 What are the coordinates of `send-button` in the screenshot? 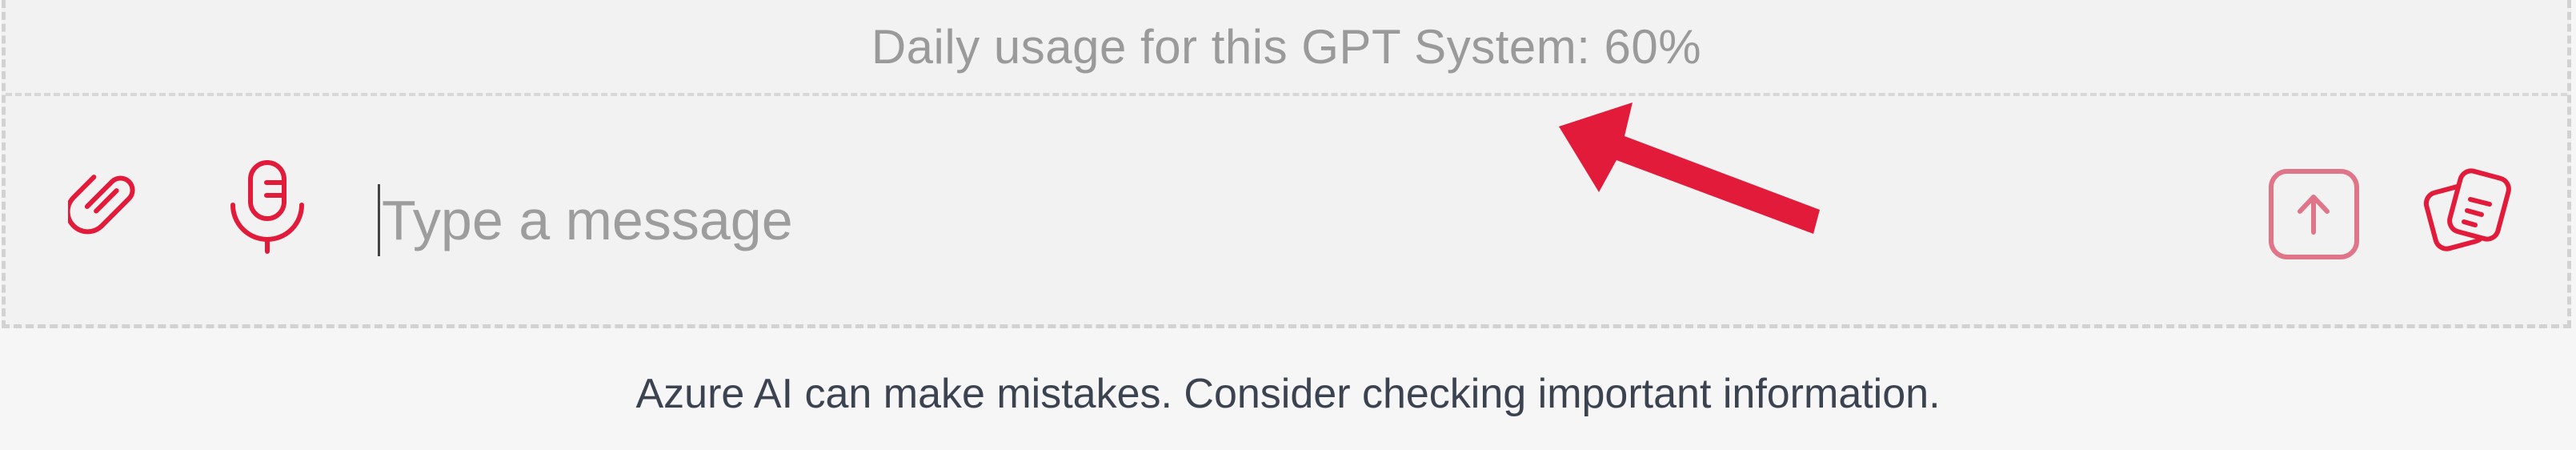 It's located at (2314, 214).